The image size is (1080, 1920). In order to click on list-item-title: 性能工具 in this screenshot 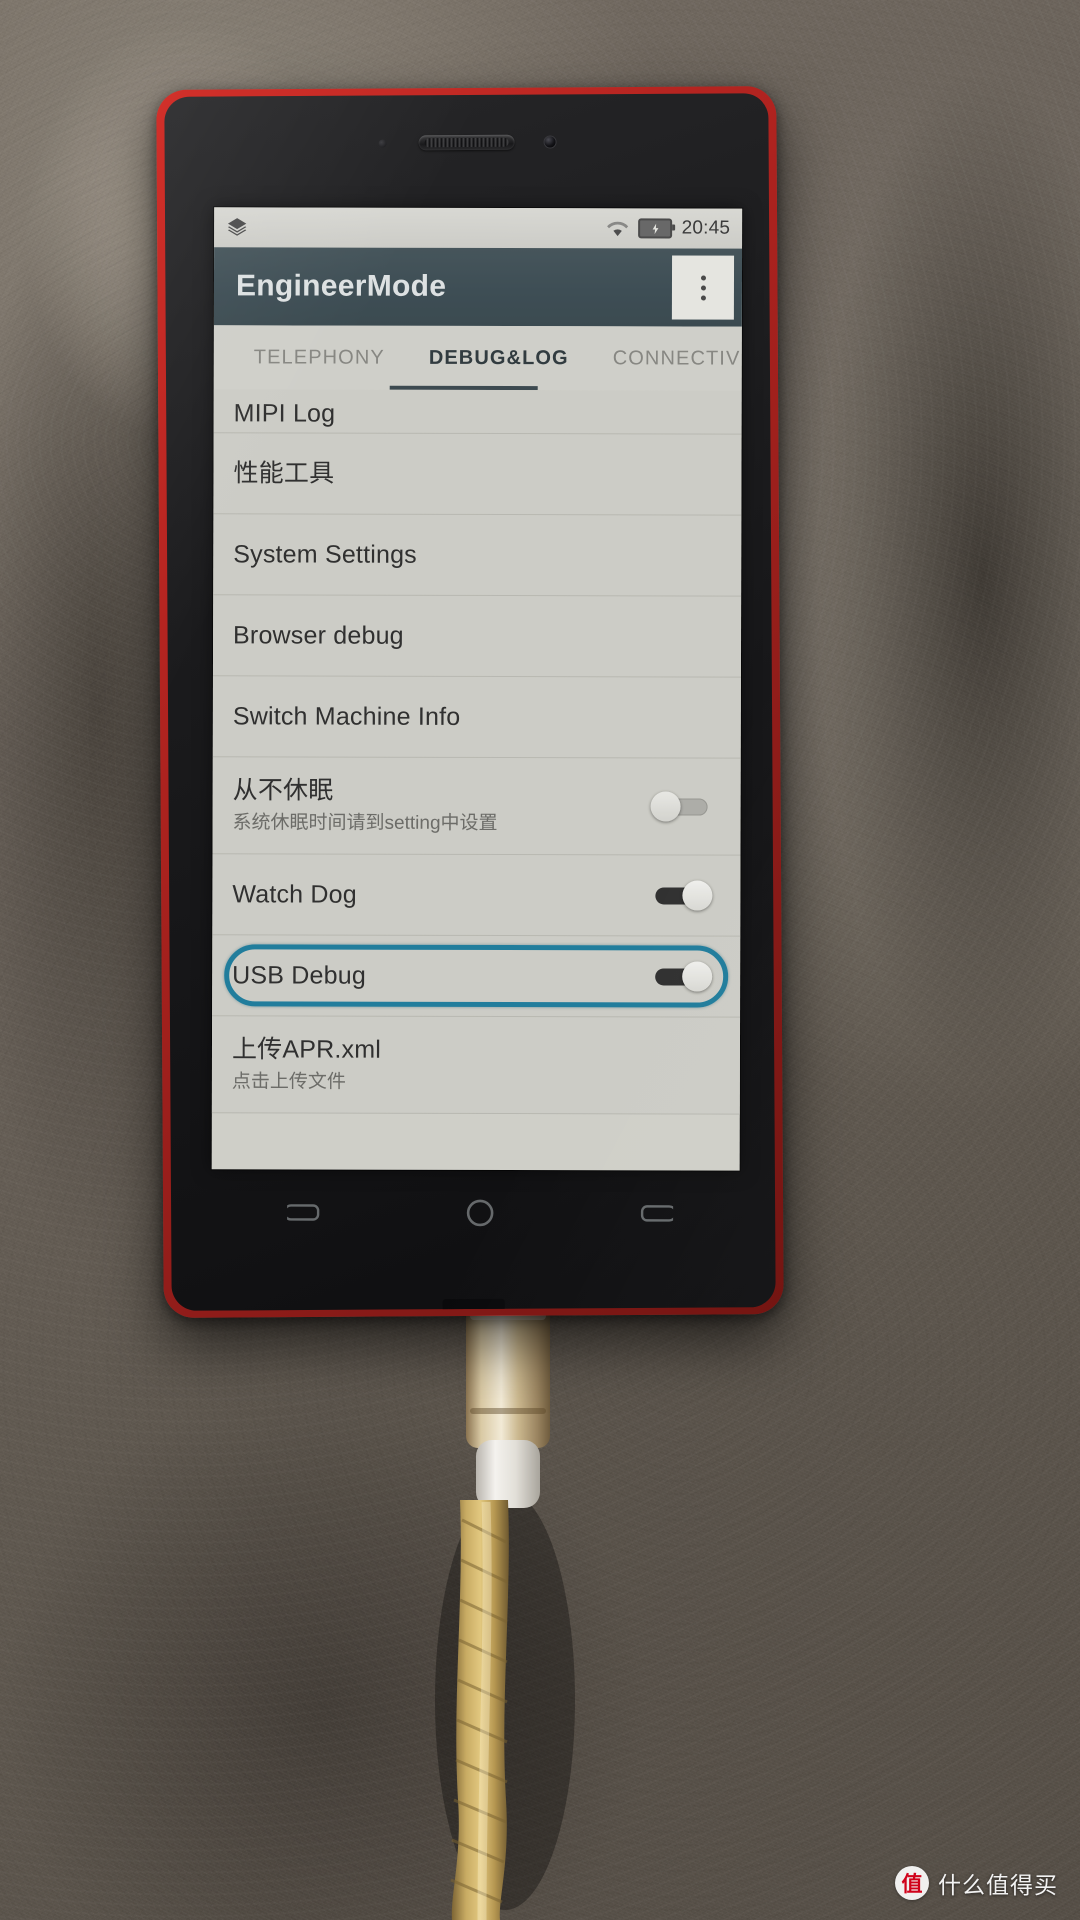, I will do `click(284, 473)`.